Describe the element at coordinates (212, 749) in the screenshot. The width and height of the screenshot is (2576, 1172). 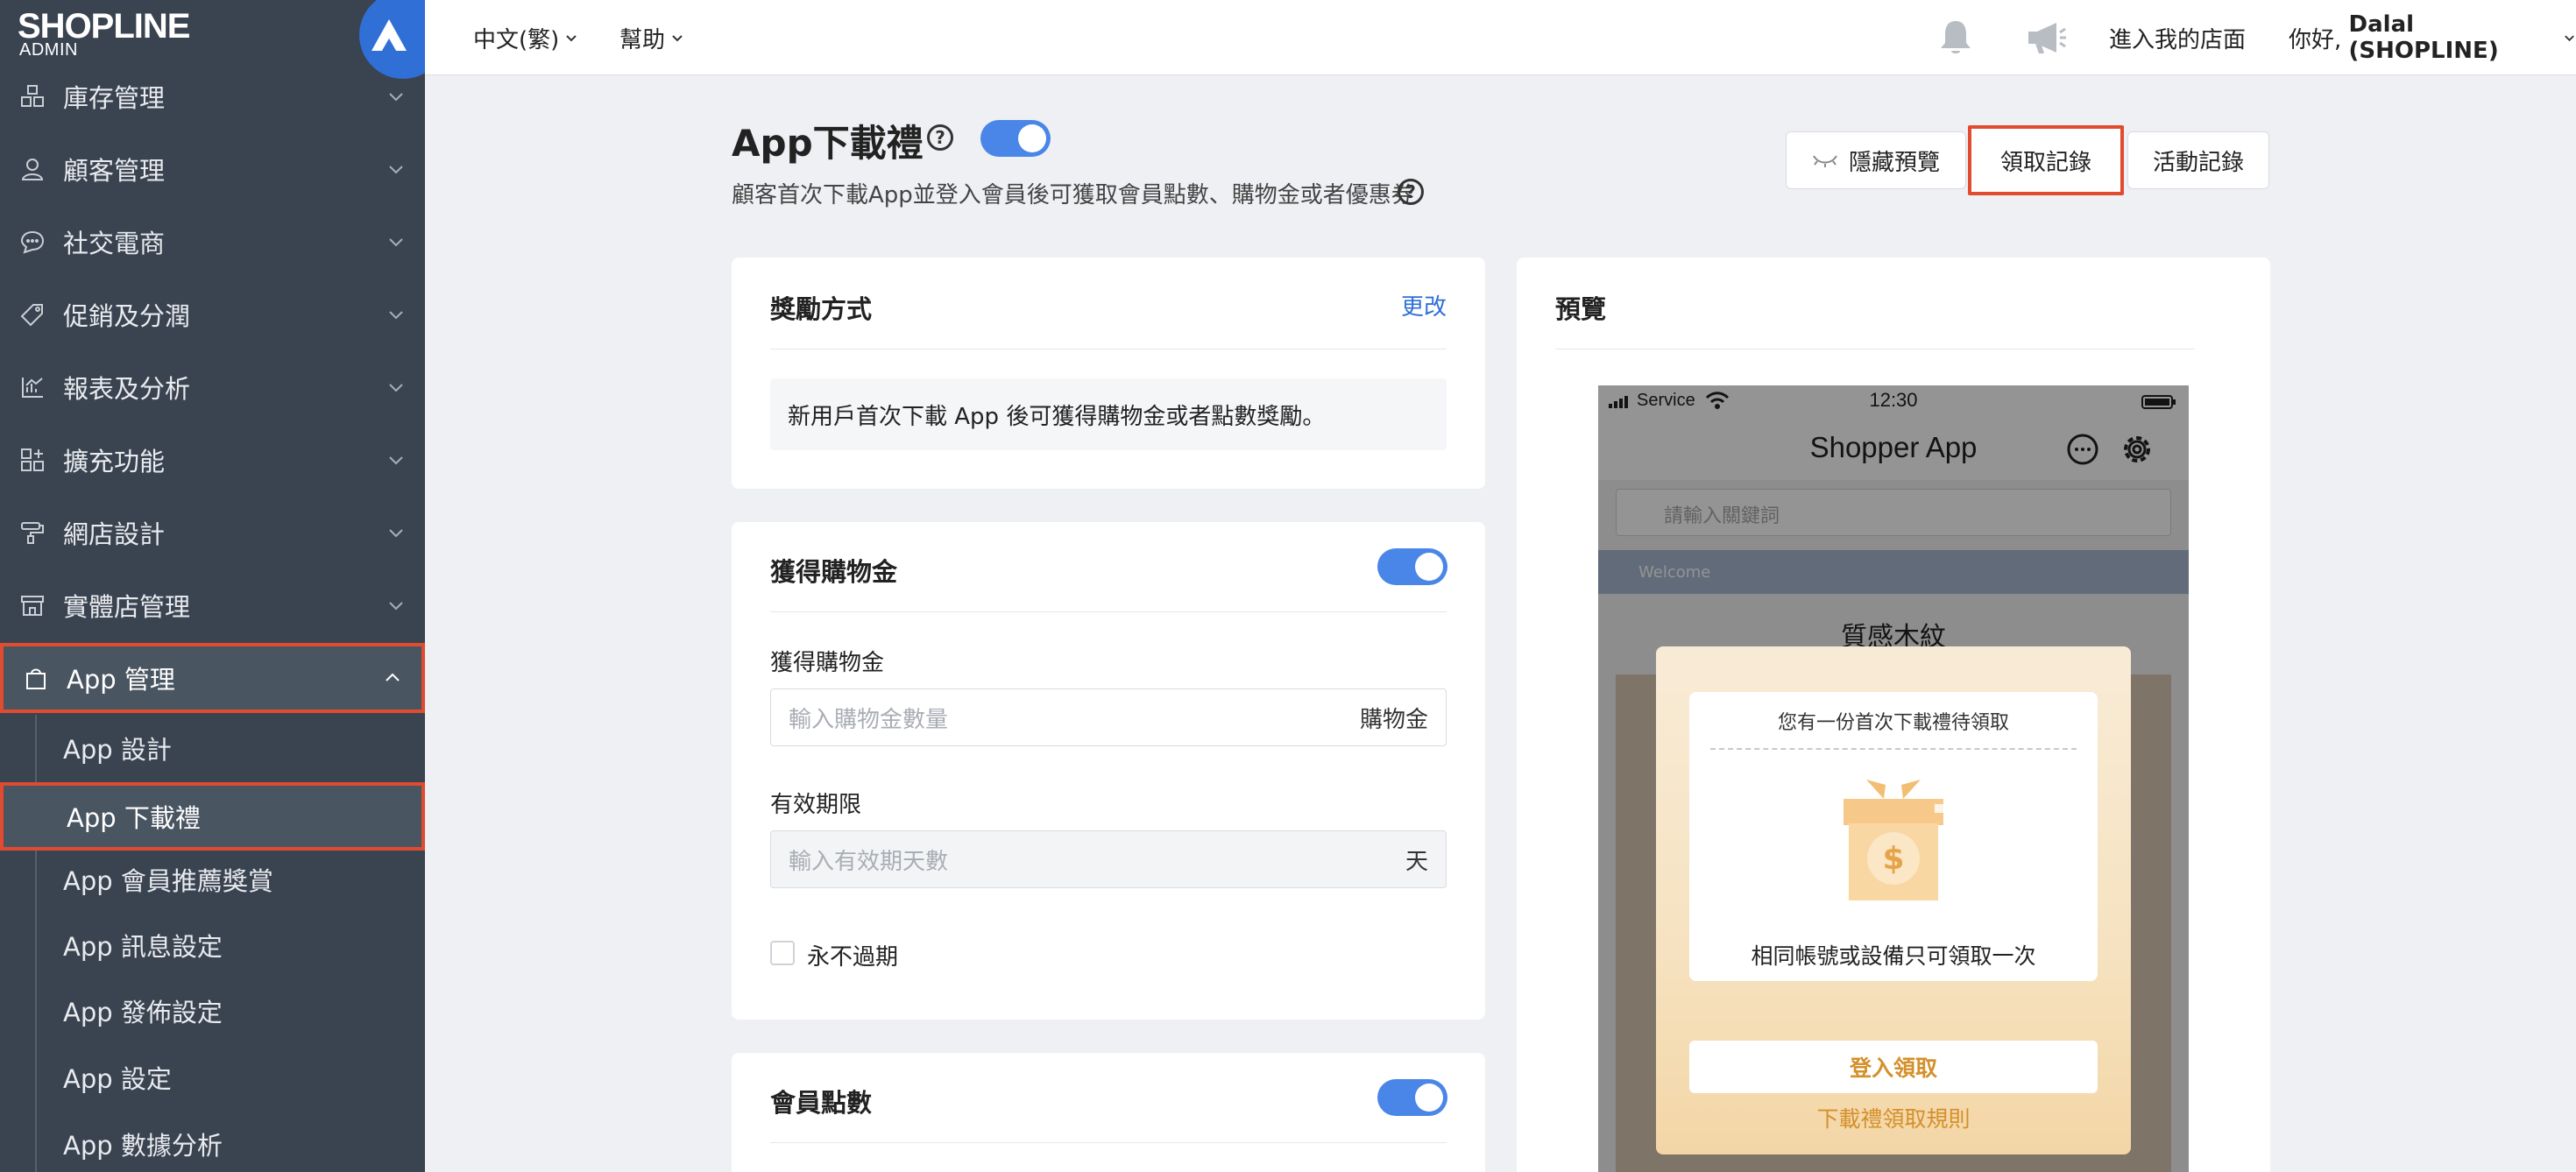
I see `sidebar-subitem-app-design: App 設計` at that location.